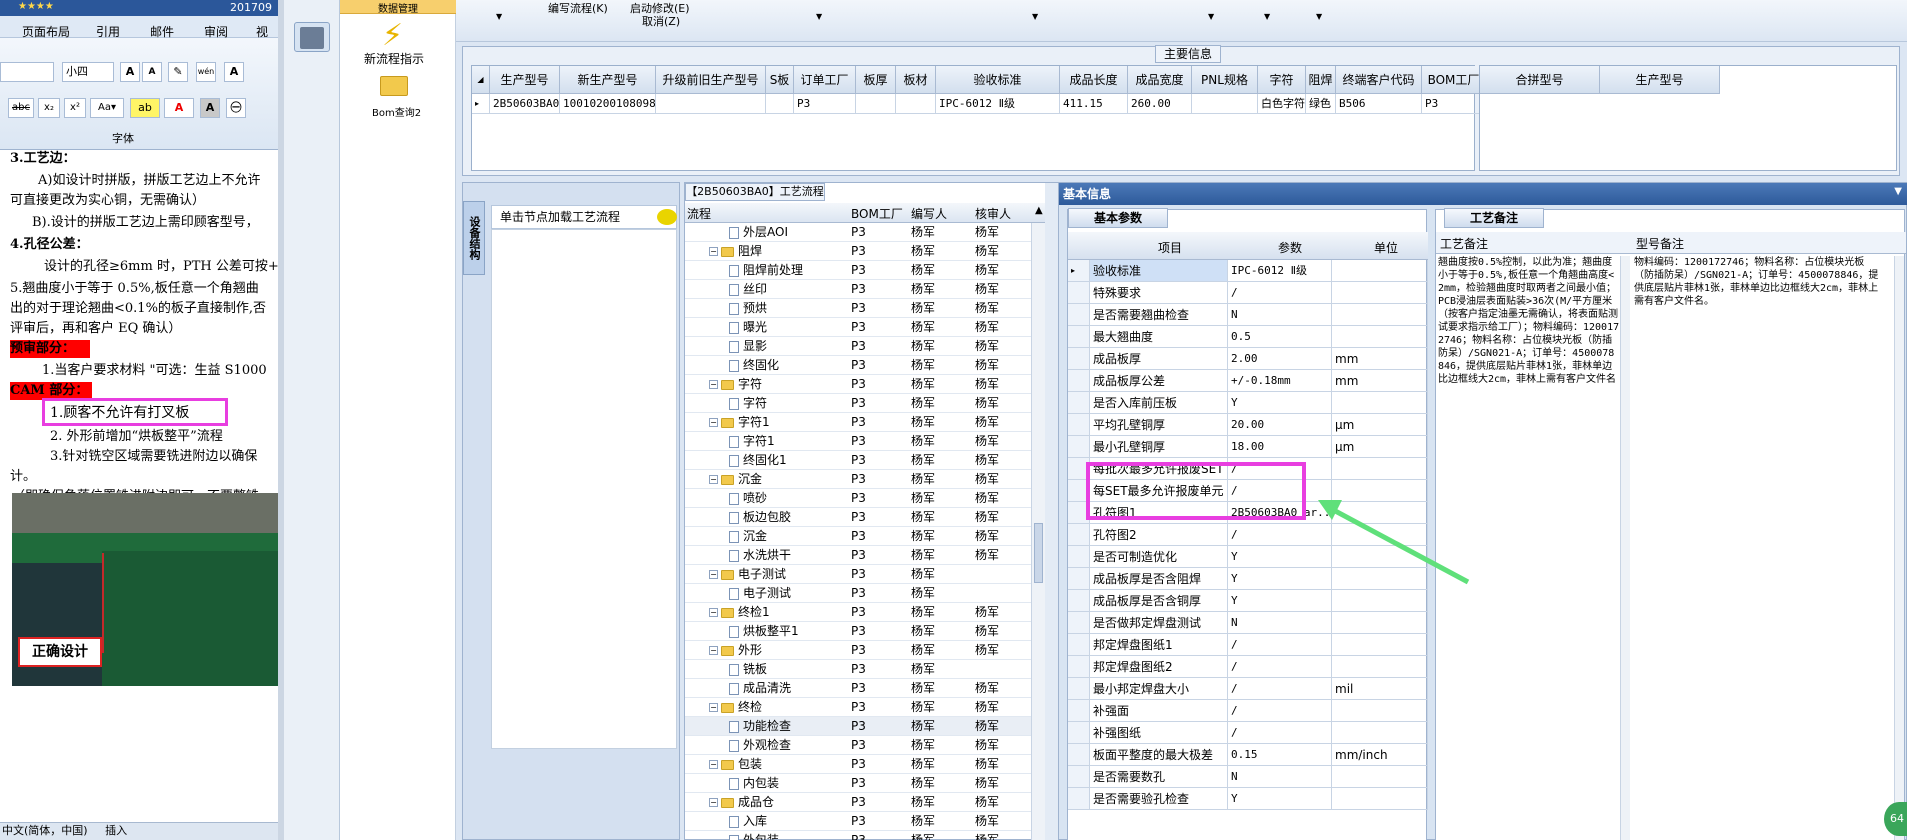 This screenshot has width=1907, height=840. Describe the element at coordinates (1379, 104) in the screenshot. I see `main-info-cell: B506` at that location.